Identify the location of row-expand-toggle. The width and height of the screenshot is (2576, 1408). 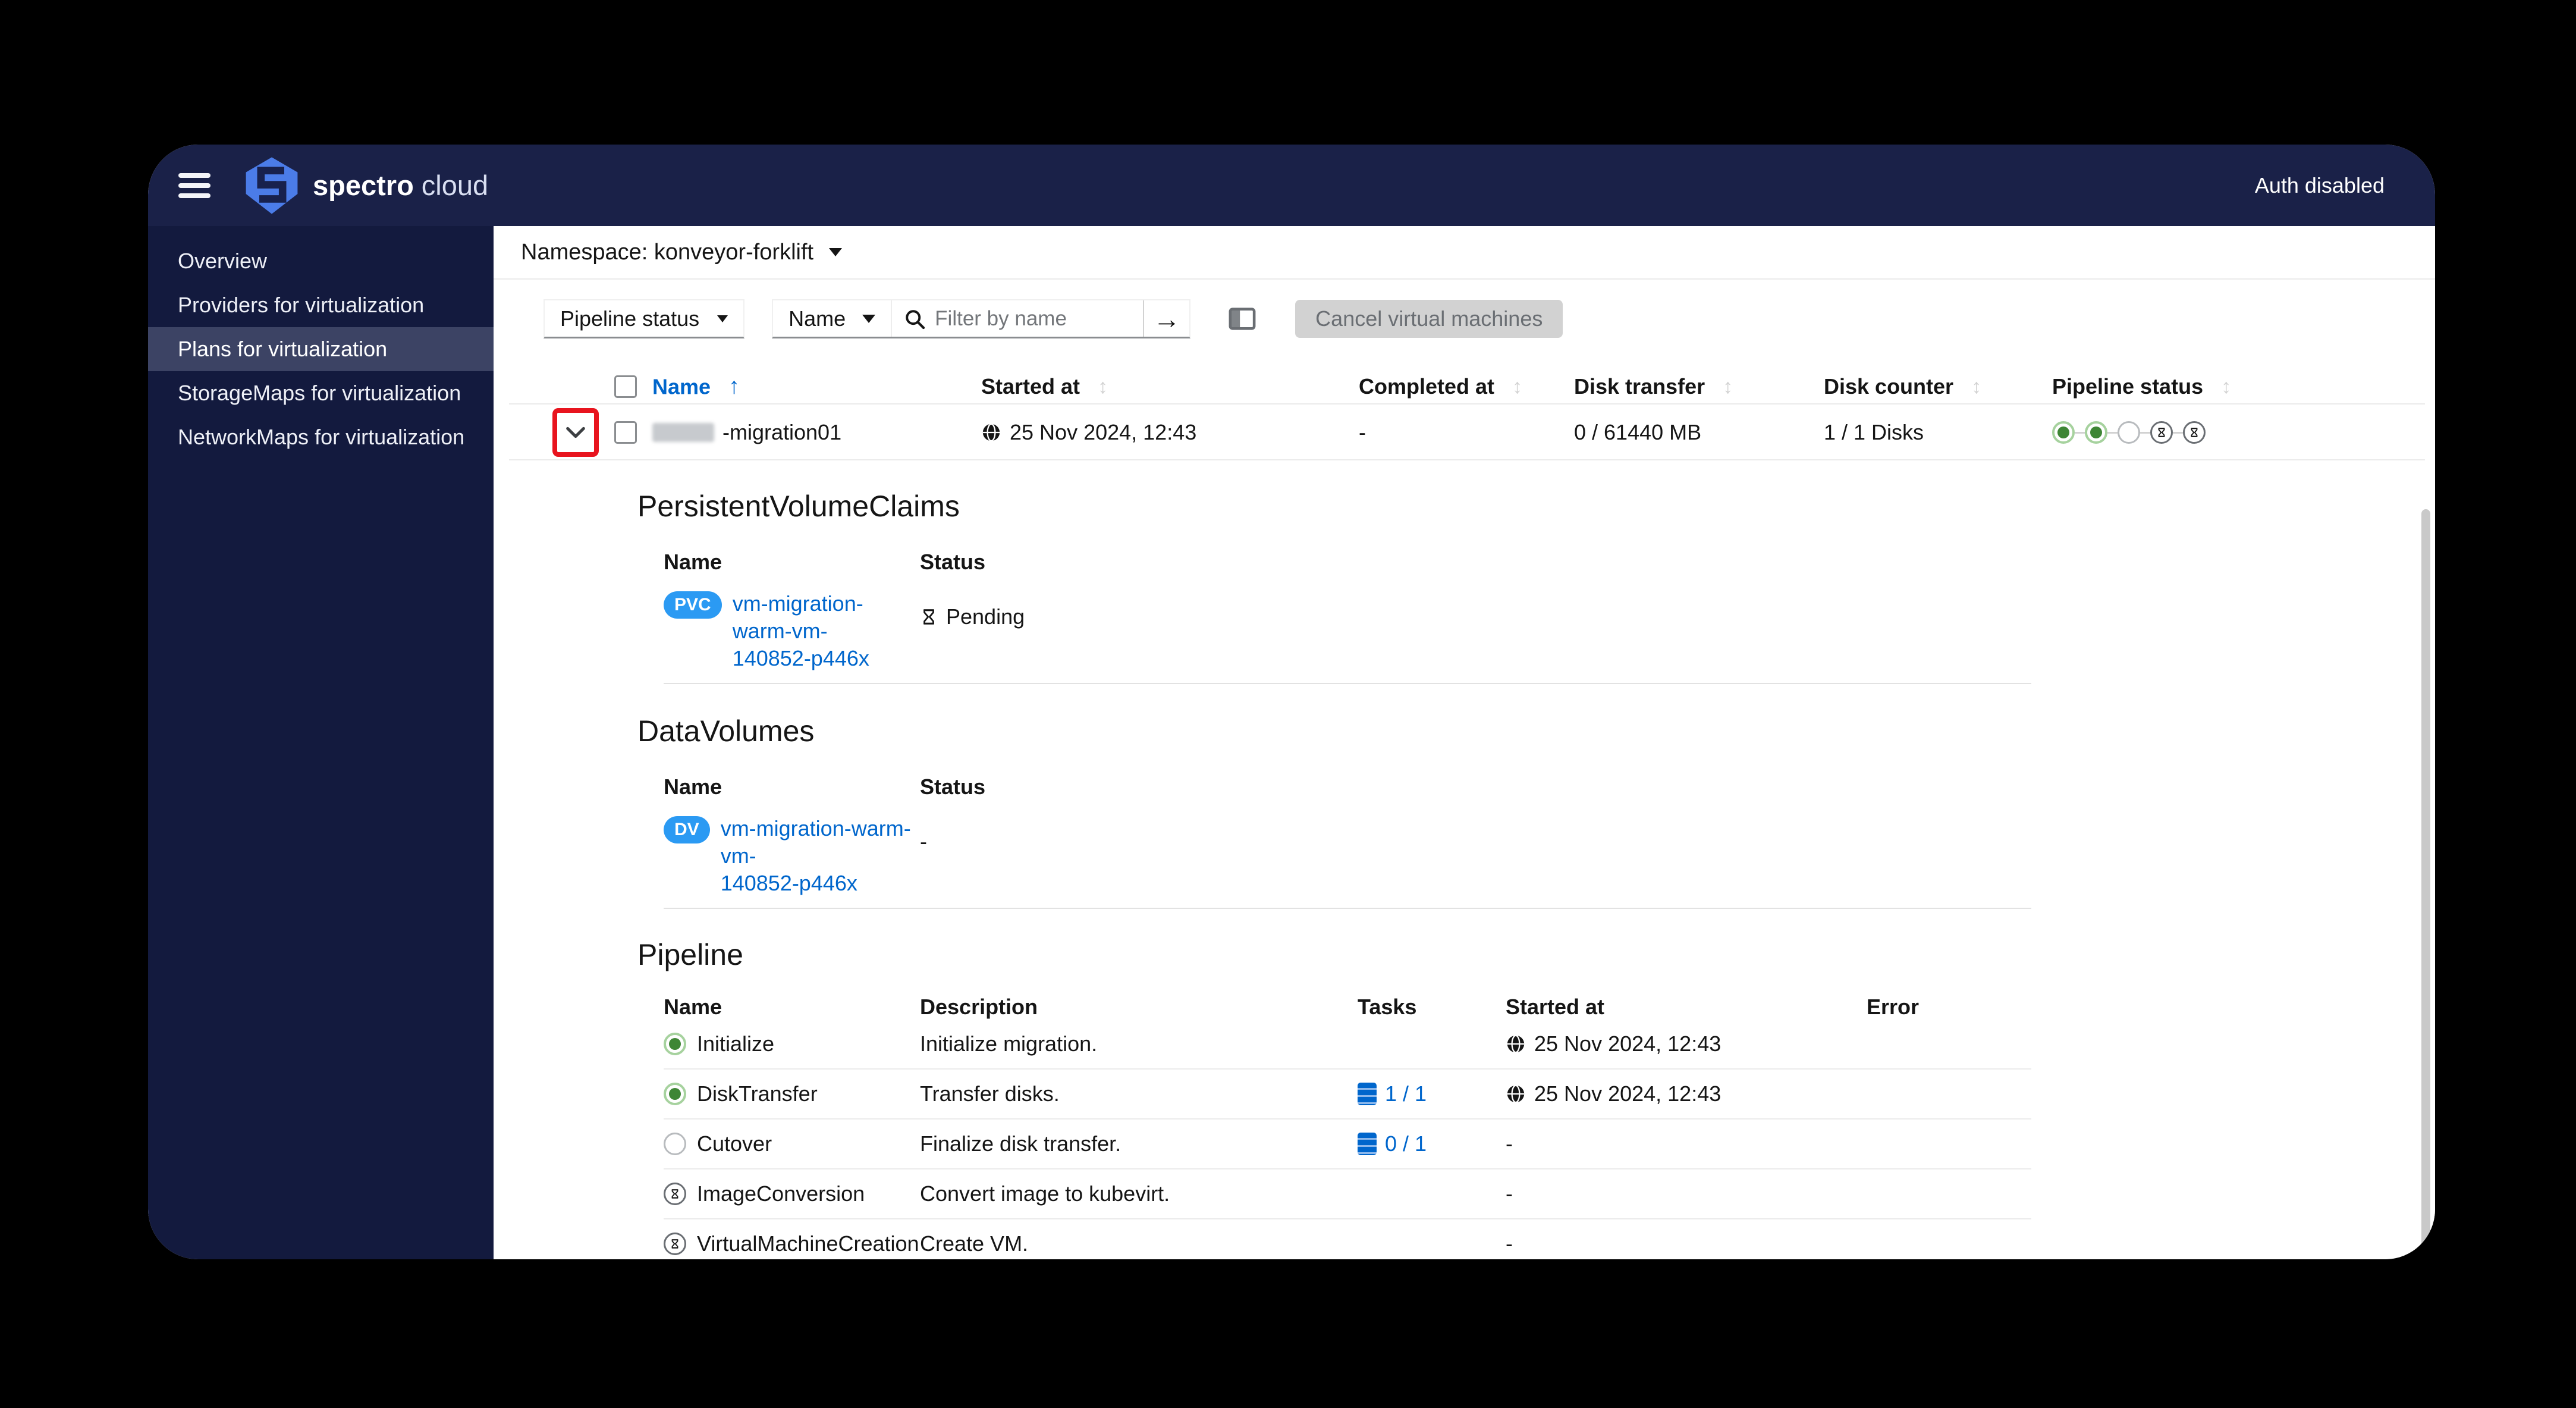
(576, 432).